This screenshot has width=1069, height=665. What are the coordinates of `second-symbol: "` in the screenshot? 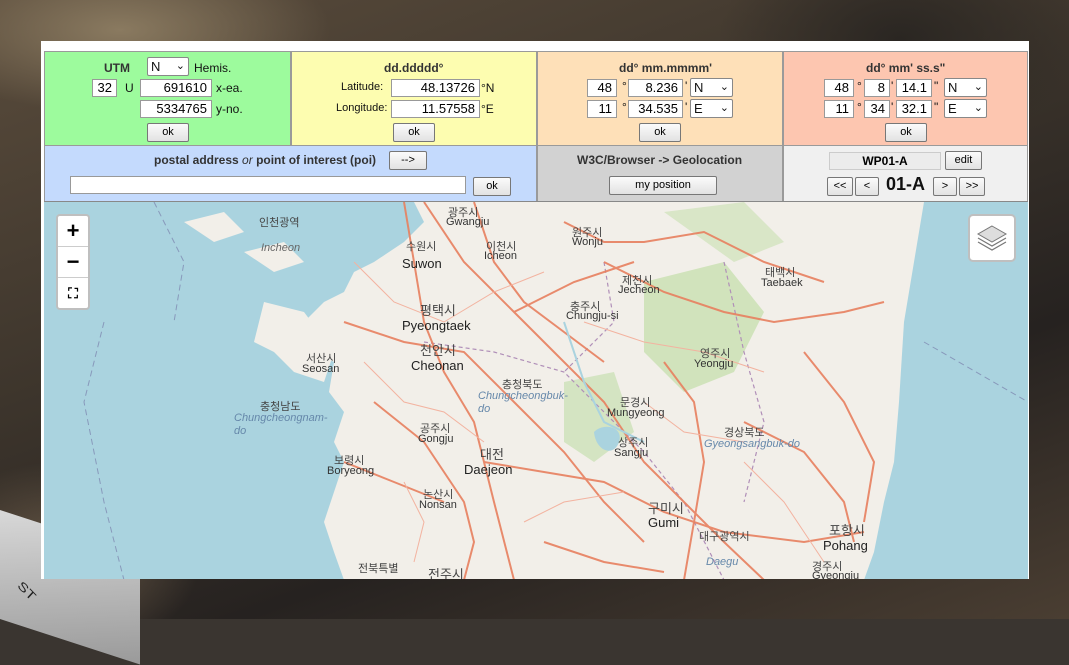 It's located at (936, 86).